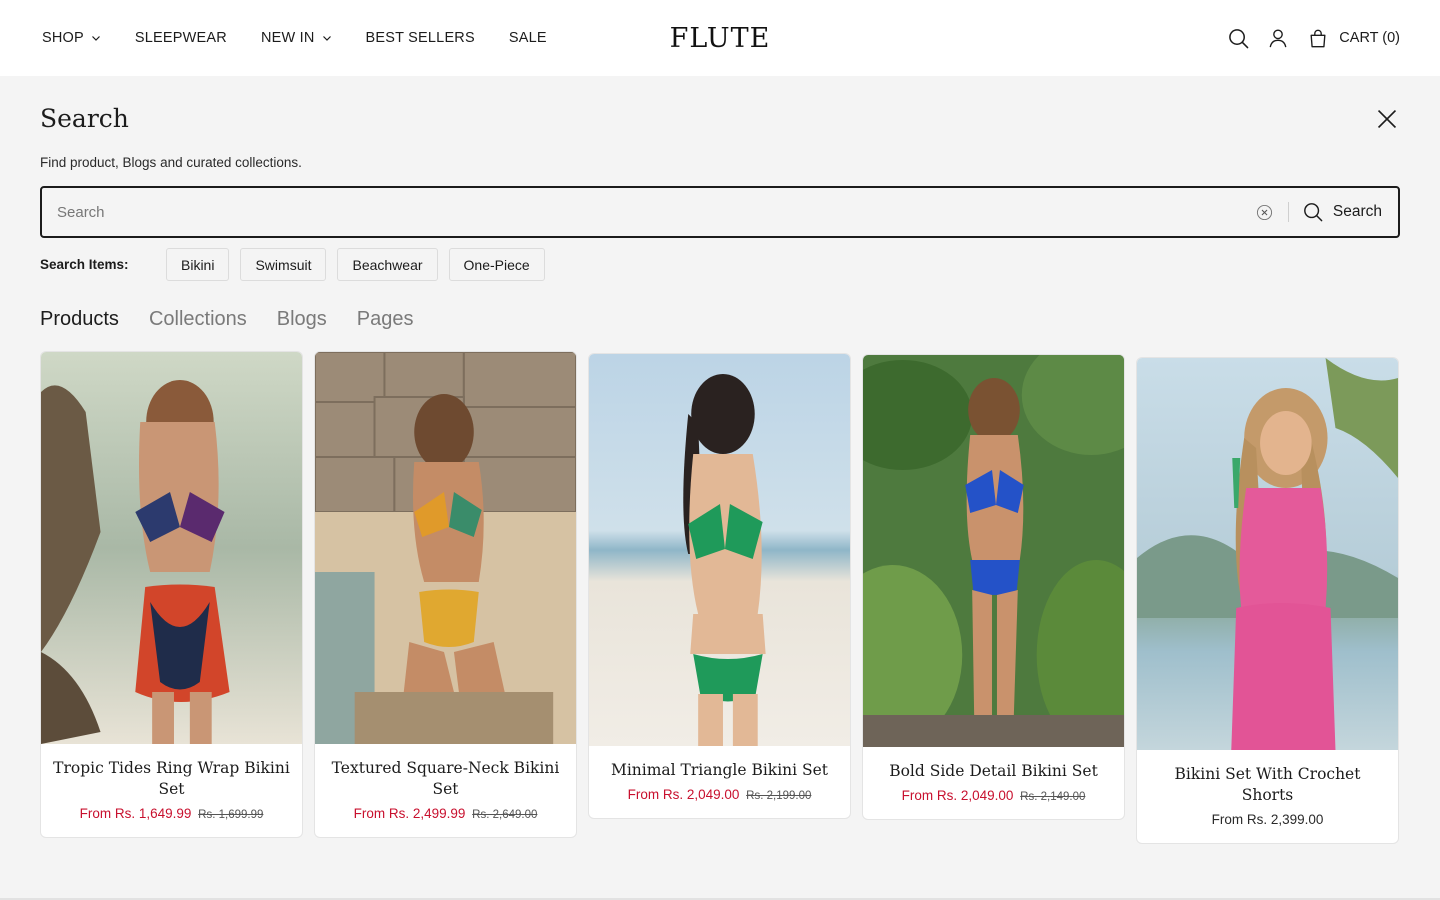 The image size is (1440, 900). I want to click on product-title: Textured Square-Neck Bikini Set, so click(445, 779).